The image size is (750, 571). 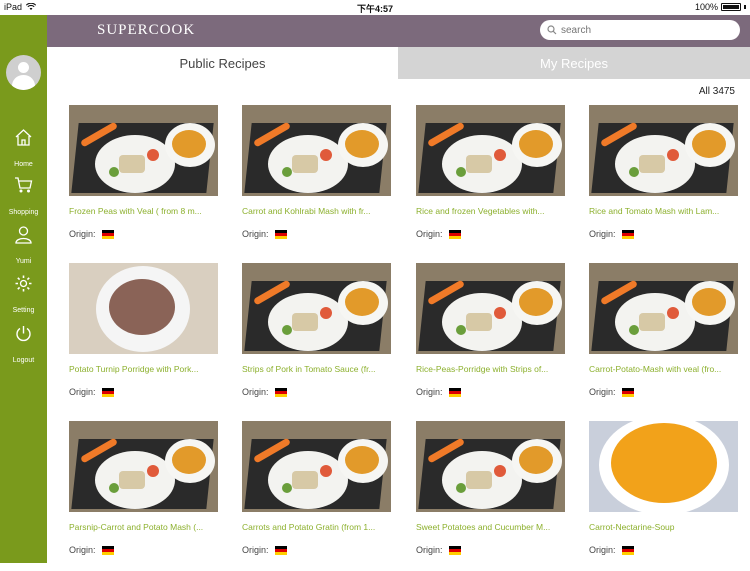 I want to click on home-icon, so click(x=23, y=137).